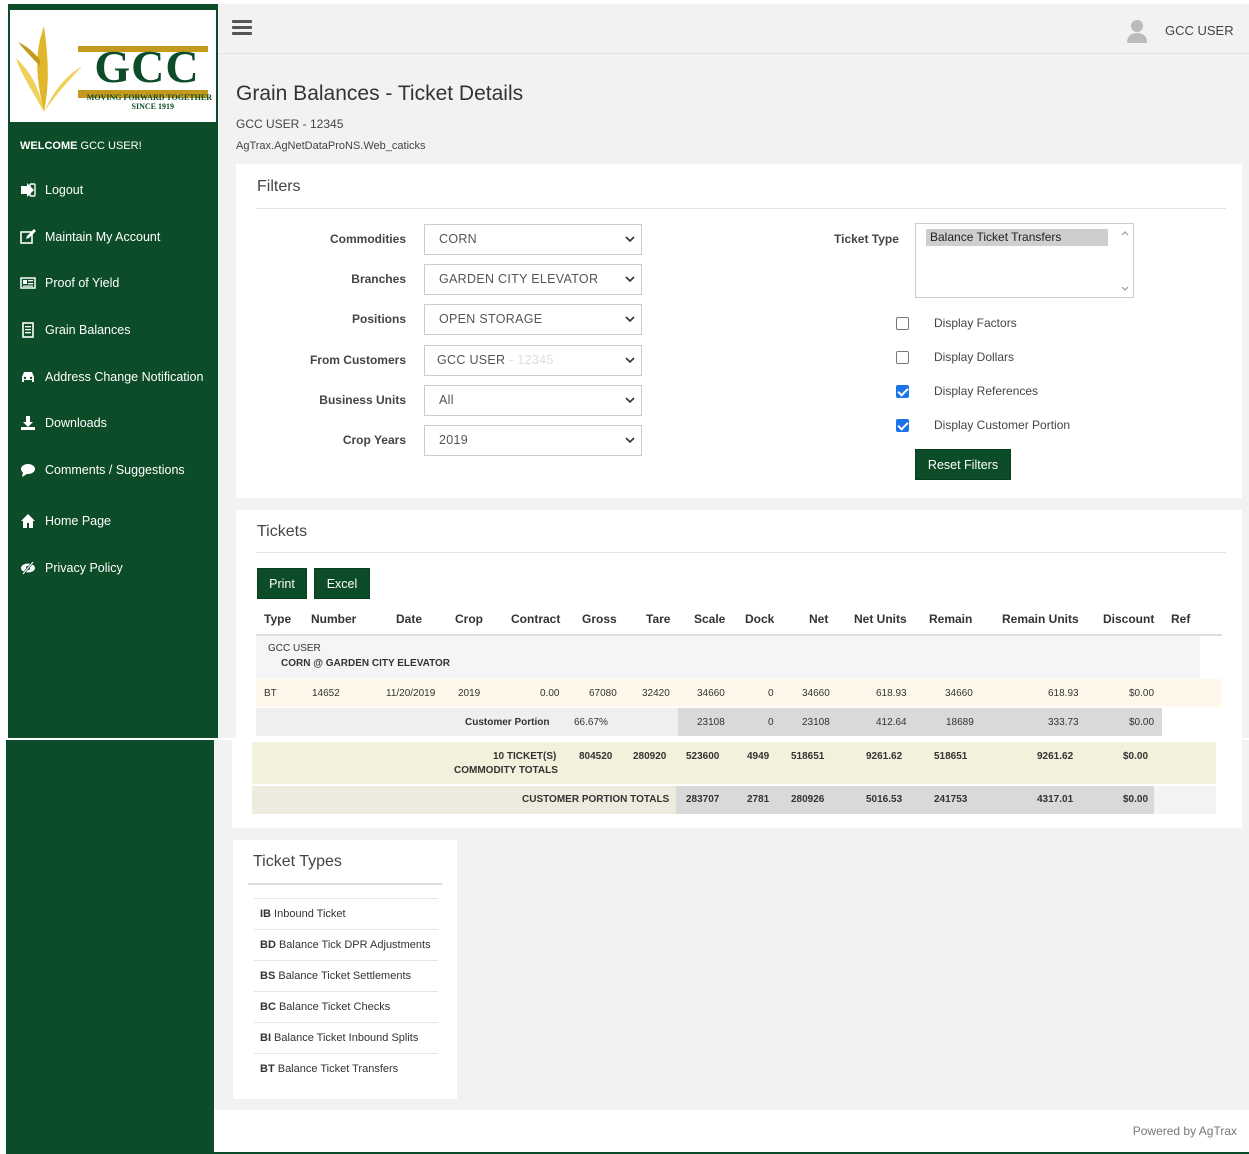 The image size is (1249, 1154). Describe the element at coordinates (346, 913) in the screenshot. I see `ticket-type-item: IB Inbound Ticket` at that location.